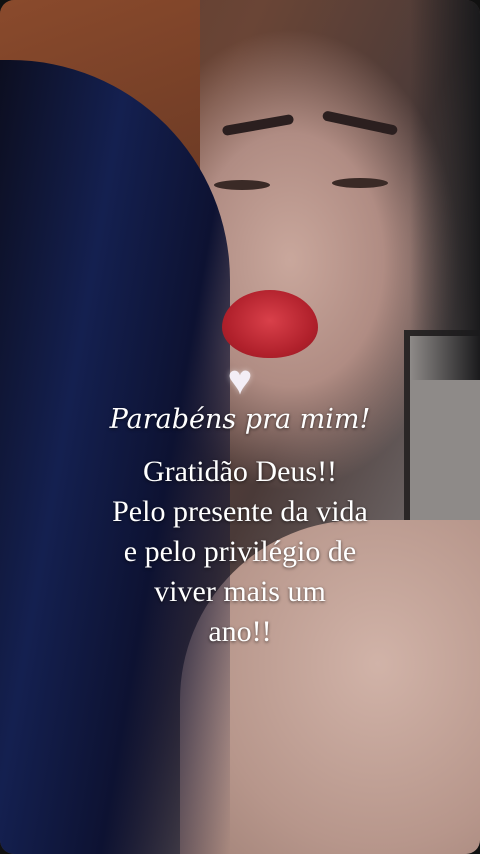 The width and height of the screenshot is (480, 854). Describe the element at coordinates (240, 631) in the screenshot. I see `message-line: ano!!` at that location.